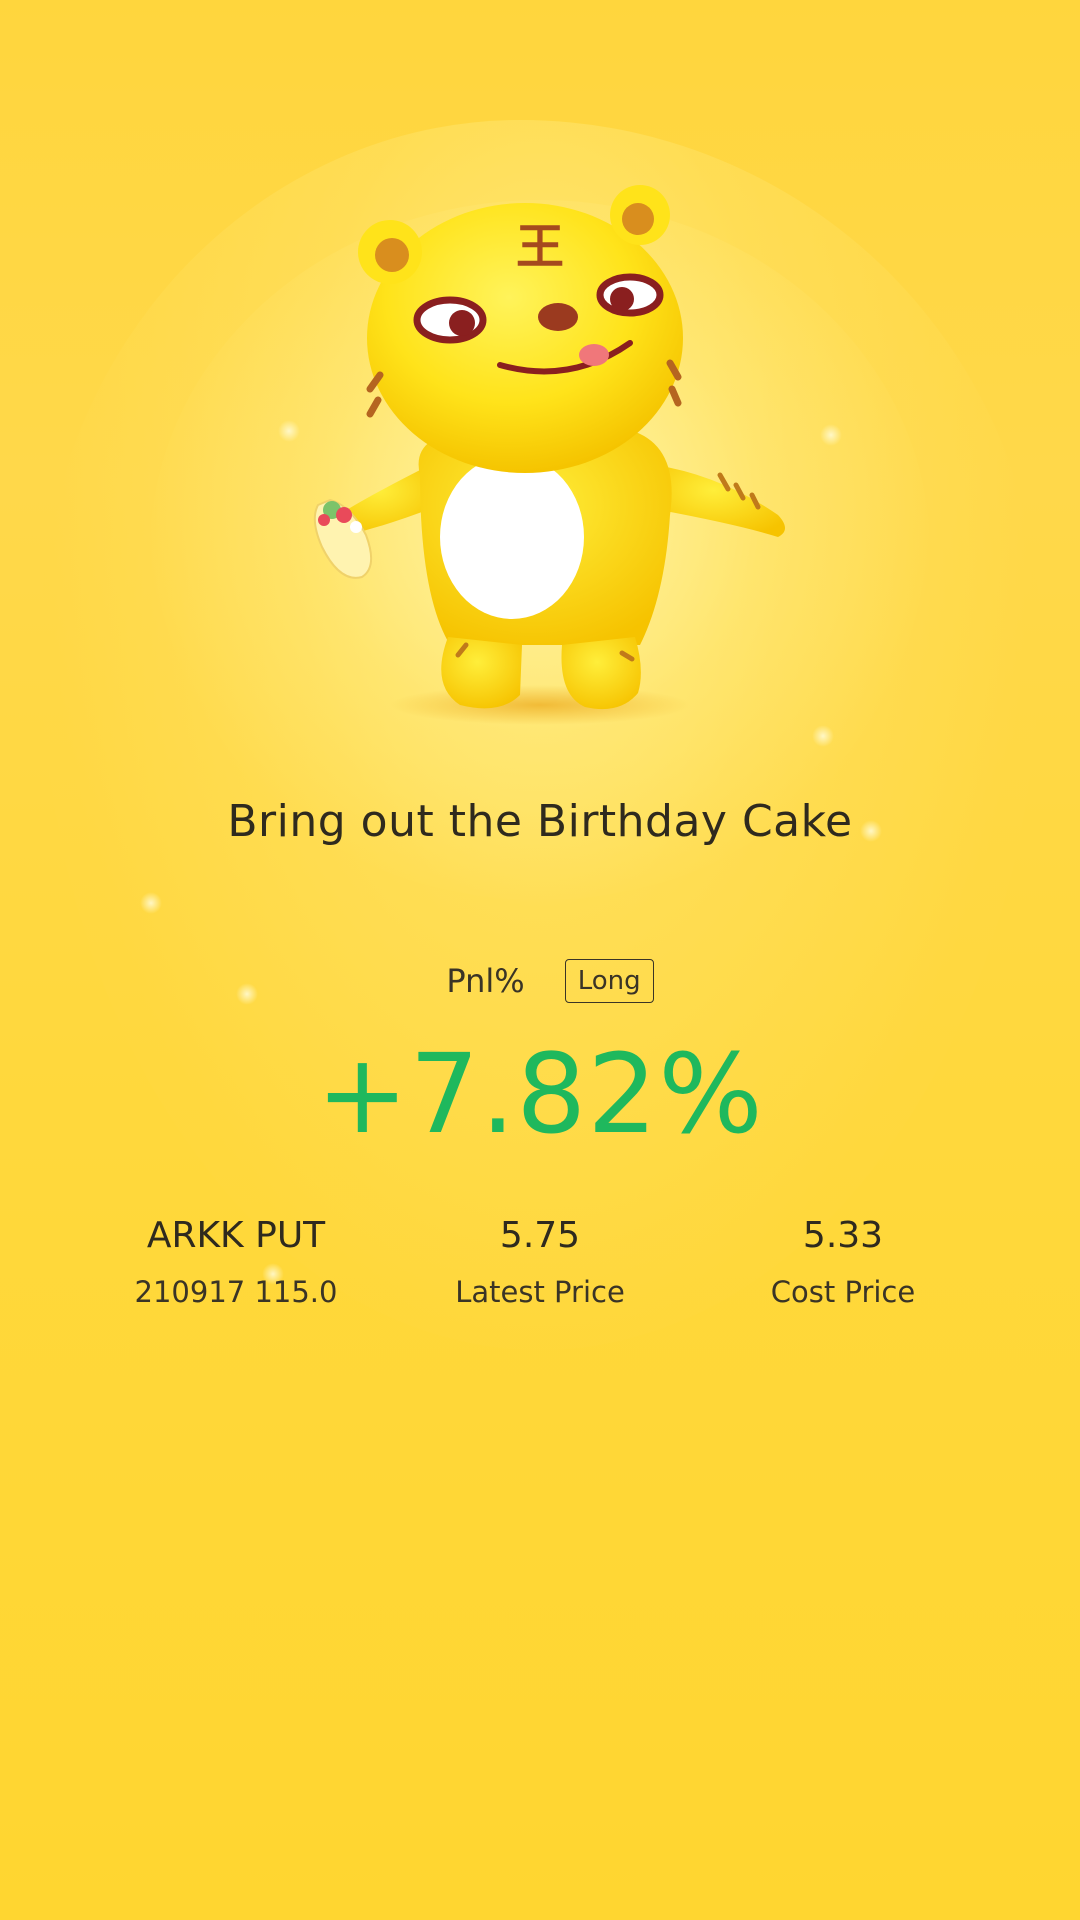  Describe the element at coordinates (540, 981) in the screenshot. I see `pnl-header: Pnl% Long` at that location.